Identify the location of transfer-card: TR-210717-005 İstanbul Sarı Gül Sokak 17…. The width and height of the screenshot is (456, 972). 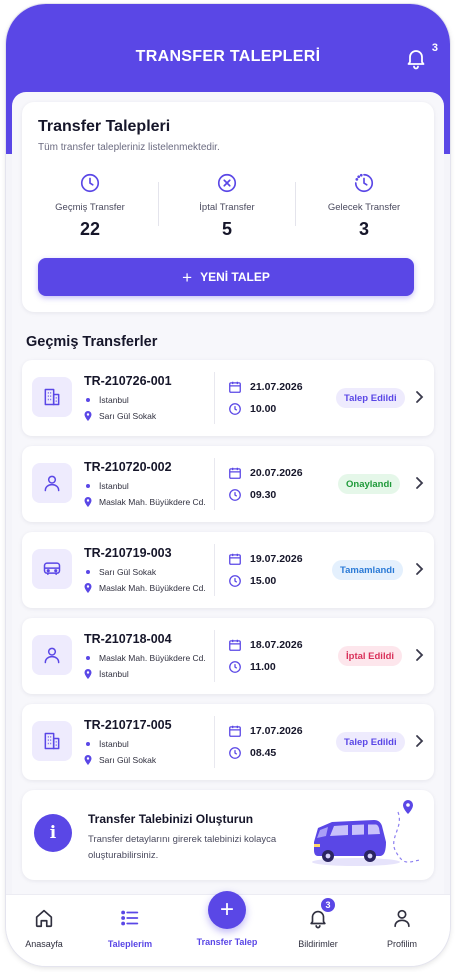
(228, 742).